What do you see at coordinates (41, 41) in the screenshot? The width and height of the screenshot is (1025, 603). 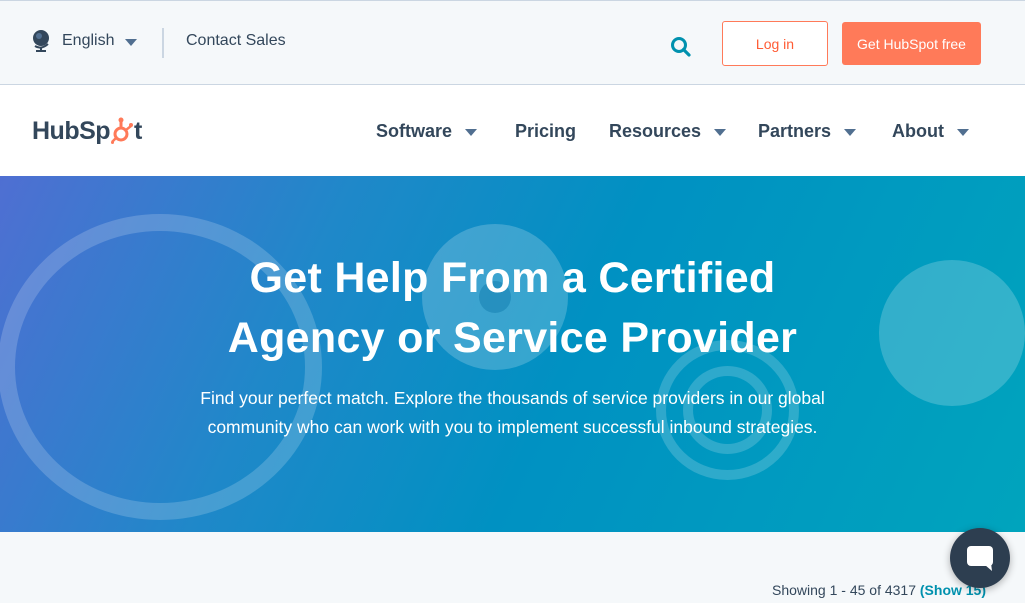 I see `globe-icon` at bounding box center [41, 41].